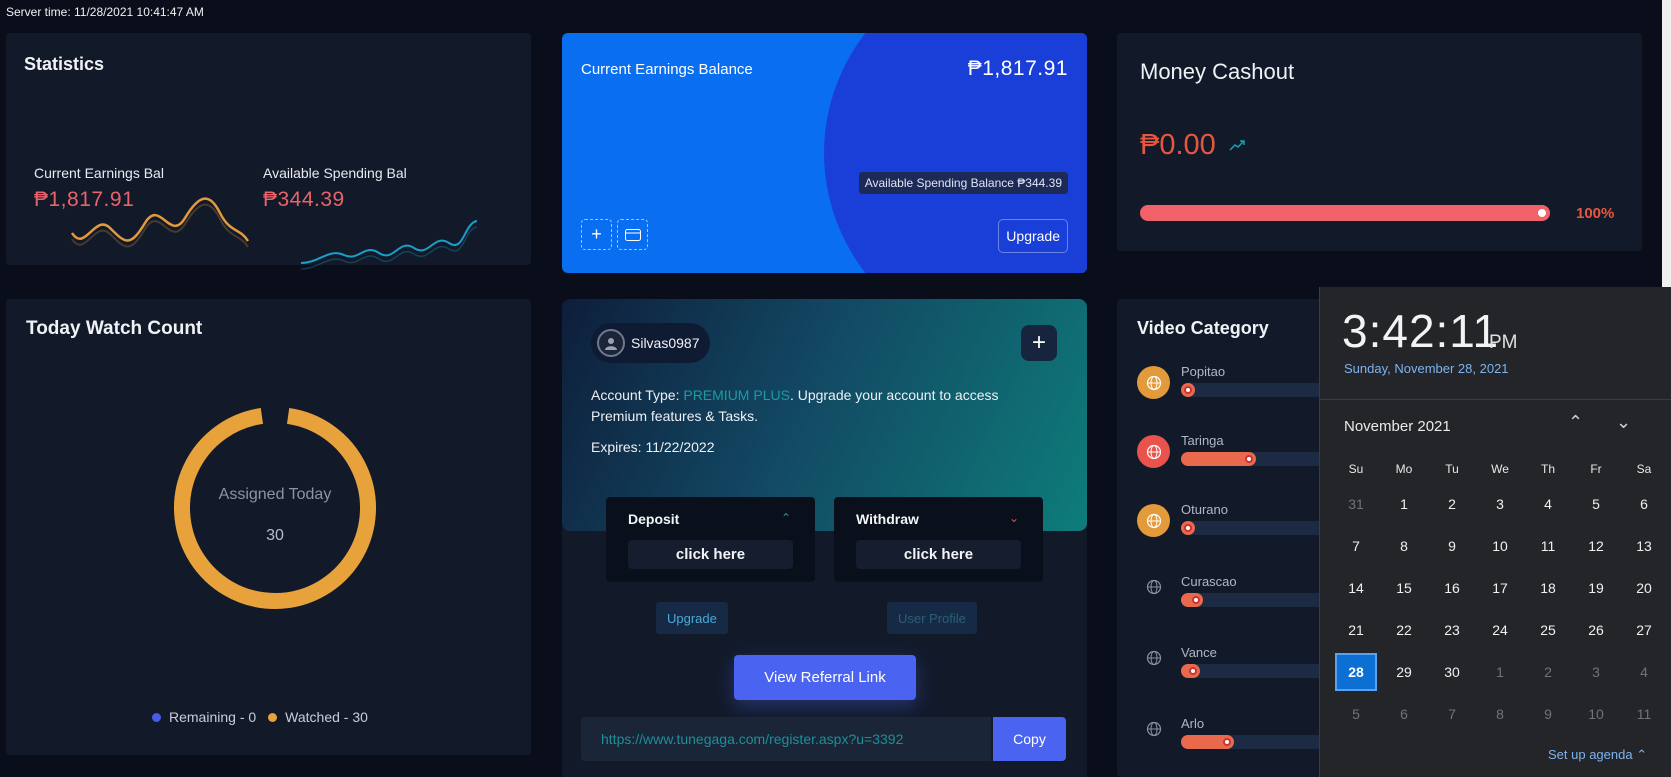 Image resolution: width=1671 pixels, height=777 pixels. Describe the element at coordinates (1397, 426) in the screenshot. I see `calendar-month-label: November 2021` at that location.